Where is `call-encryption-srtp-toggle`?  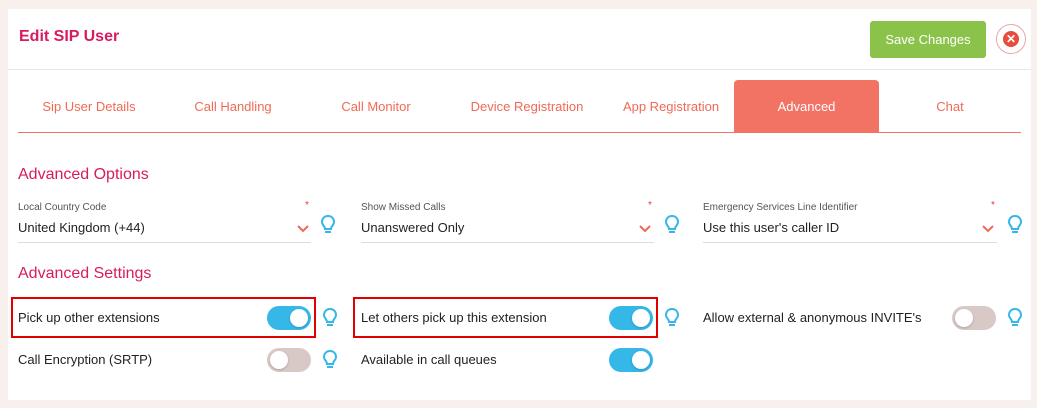
call-encryption-srtp-toggle is located at coordinates (289, 360).